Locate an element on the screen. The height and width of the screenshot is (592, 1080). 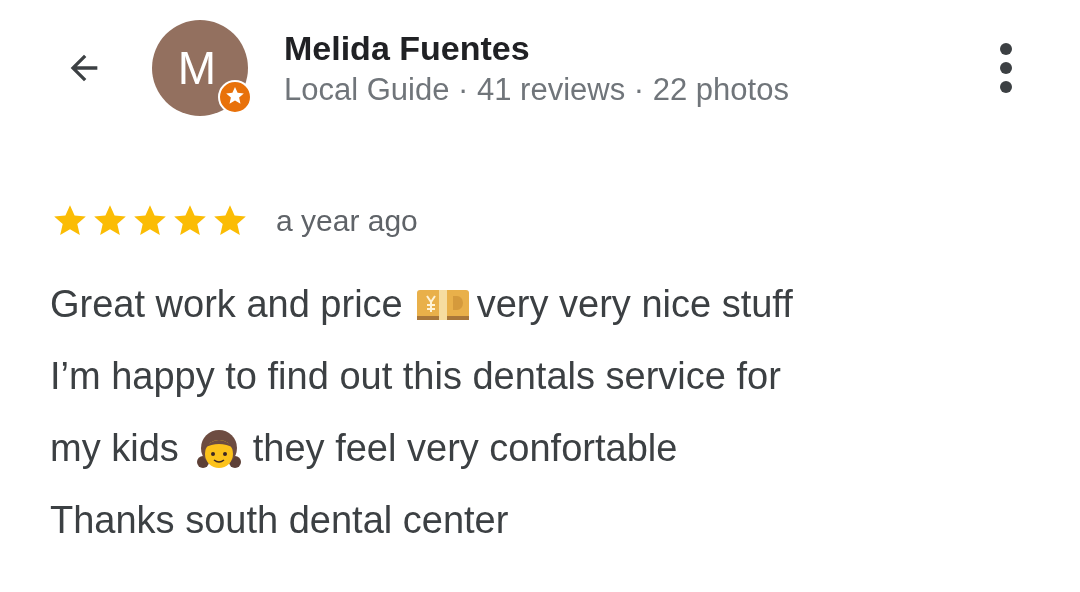
review-text: very very nice stuff is located at coordinates (634, 304).